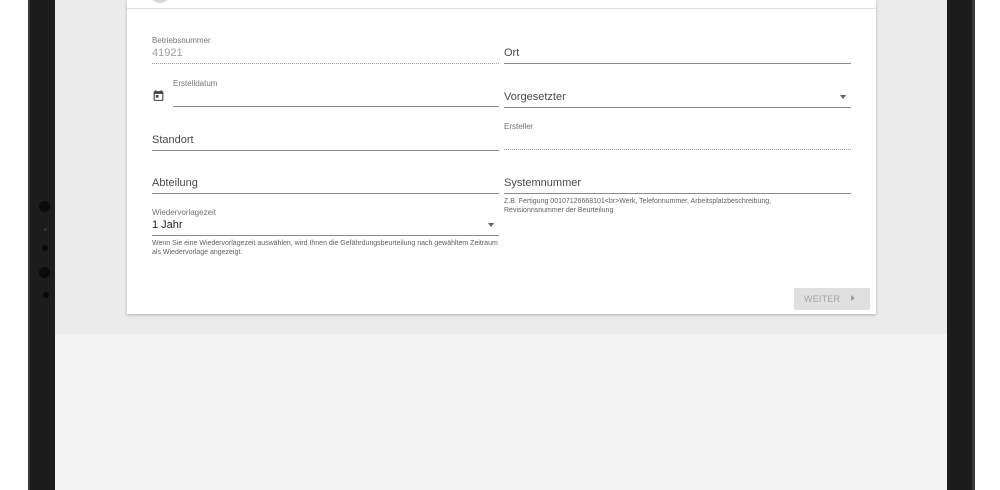 This screenshot has width=1000, height=490. Describe the element at coordinates (677, 149) in the screenshot. I see `ersteller-underline` at that location.